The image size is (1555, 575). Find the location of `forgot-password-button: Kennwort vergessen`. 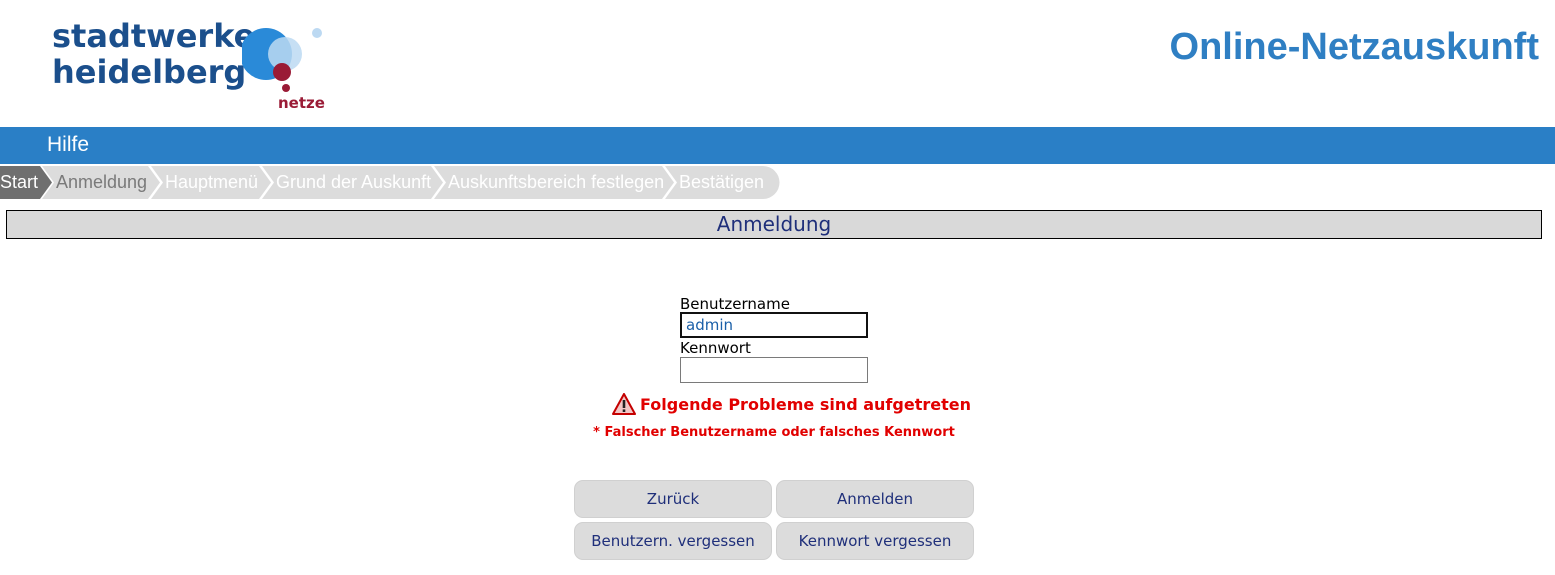

forgot-password-button: Kennwort vergessen is located at coordinates (875, 541).